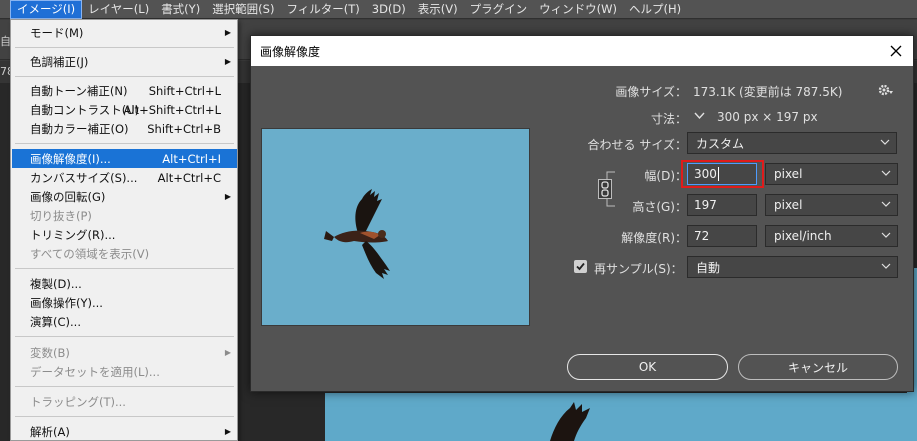 This screenshot has height=441, width=917. Describe the element at coordinates (124, 177) in the screenshot. I see `menu-item-canvas-size: カンバスサイズ(S)... Alt+Ctrl+C` at that location.